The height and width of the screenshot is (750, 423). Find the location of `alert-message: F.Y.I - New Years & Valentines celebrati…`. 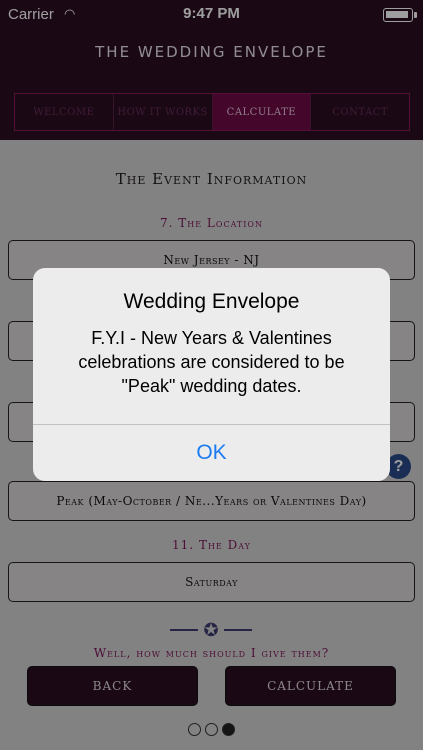

alert-message: F.Y.I - New Years & Valentines celebrati… is located at coordinates (211, 362).